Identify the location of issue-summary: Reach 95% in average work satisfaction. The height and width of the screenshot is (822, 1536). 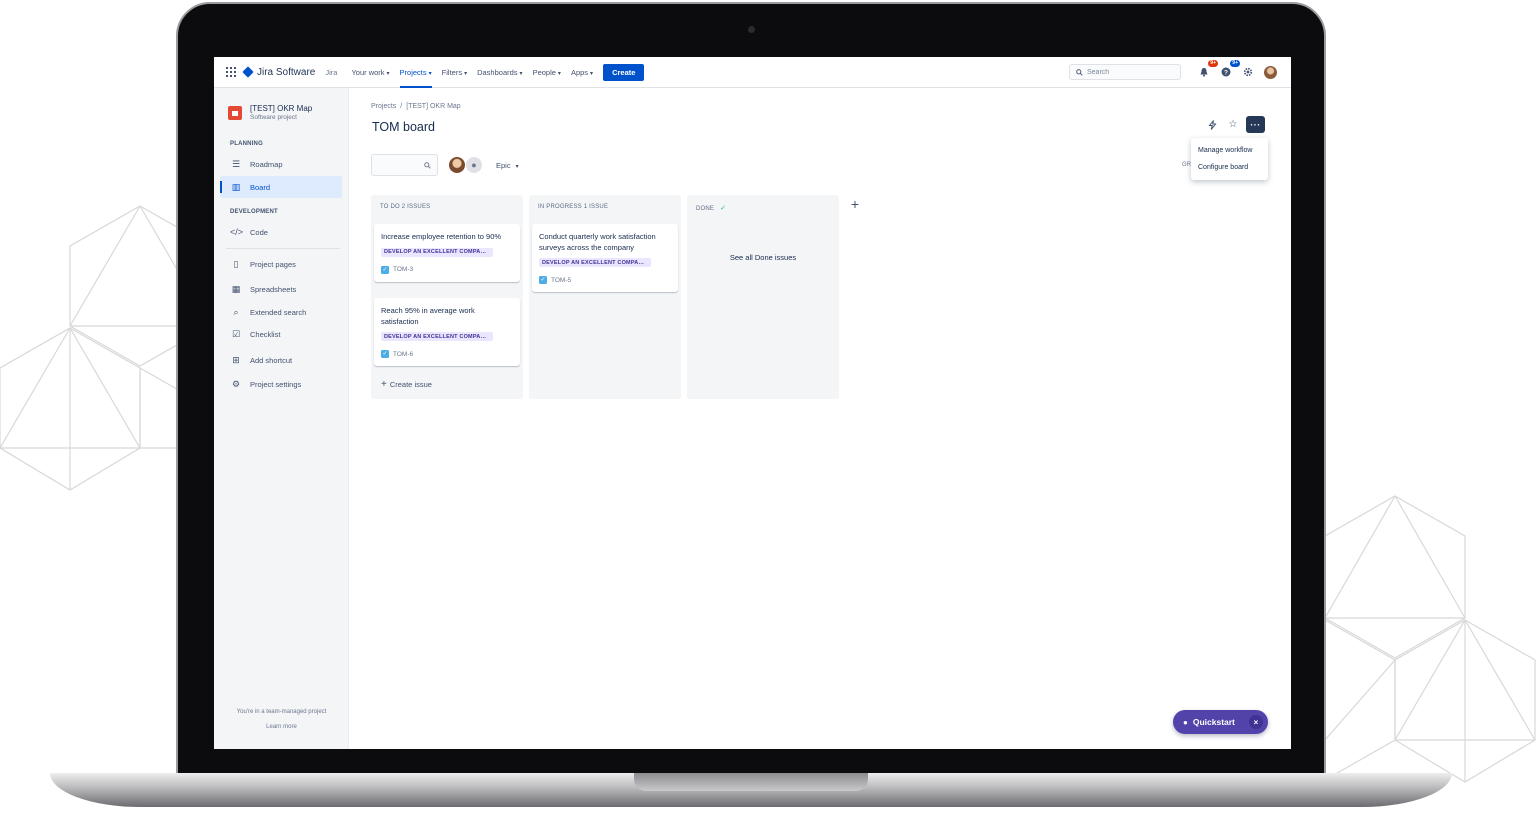
(428, 316).